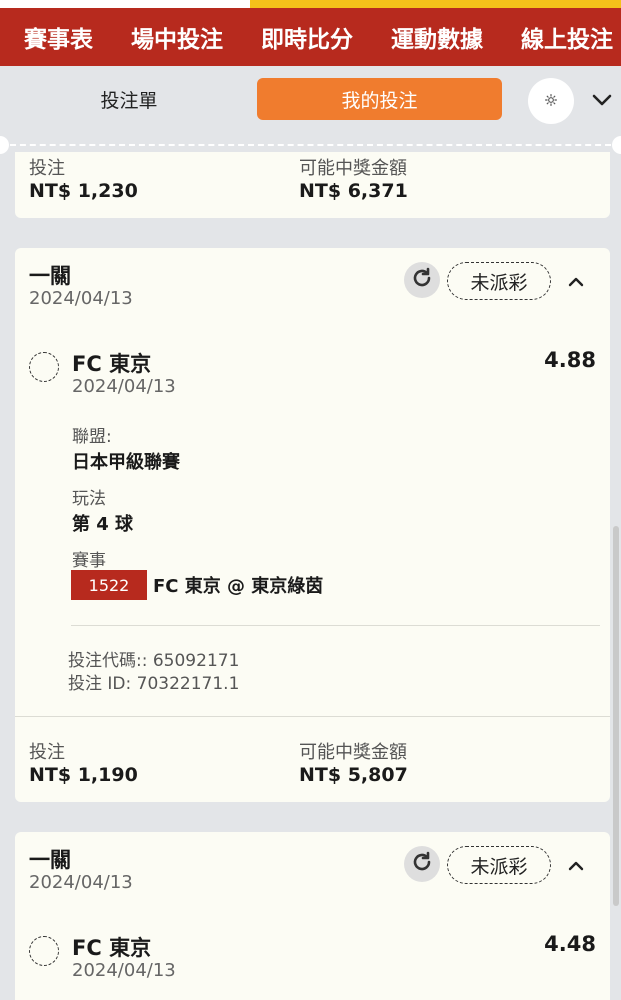 This screenshot has height=1000, width=621. I want to click on event-label: 賽事, so click(89, 561).